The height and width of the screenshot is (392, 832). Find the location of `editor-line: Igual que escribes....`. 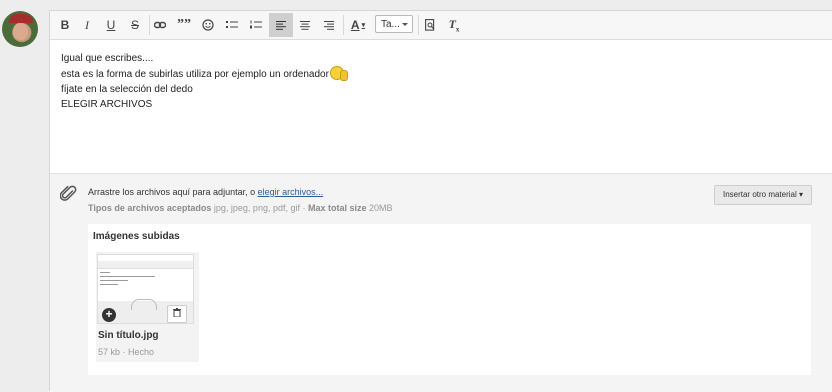

editor-line: Igual que escribes.... is located at coordinates (107, 58).